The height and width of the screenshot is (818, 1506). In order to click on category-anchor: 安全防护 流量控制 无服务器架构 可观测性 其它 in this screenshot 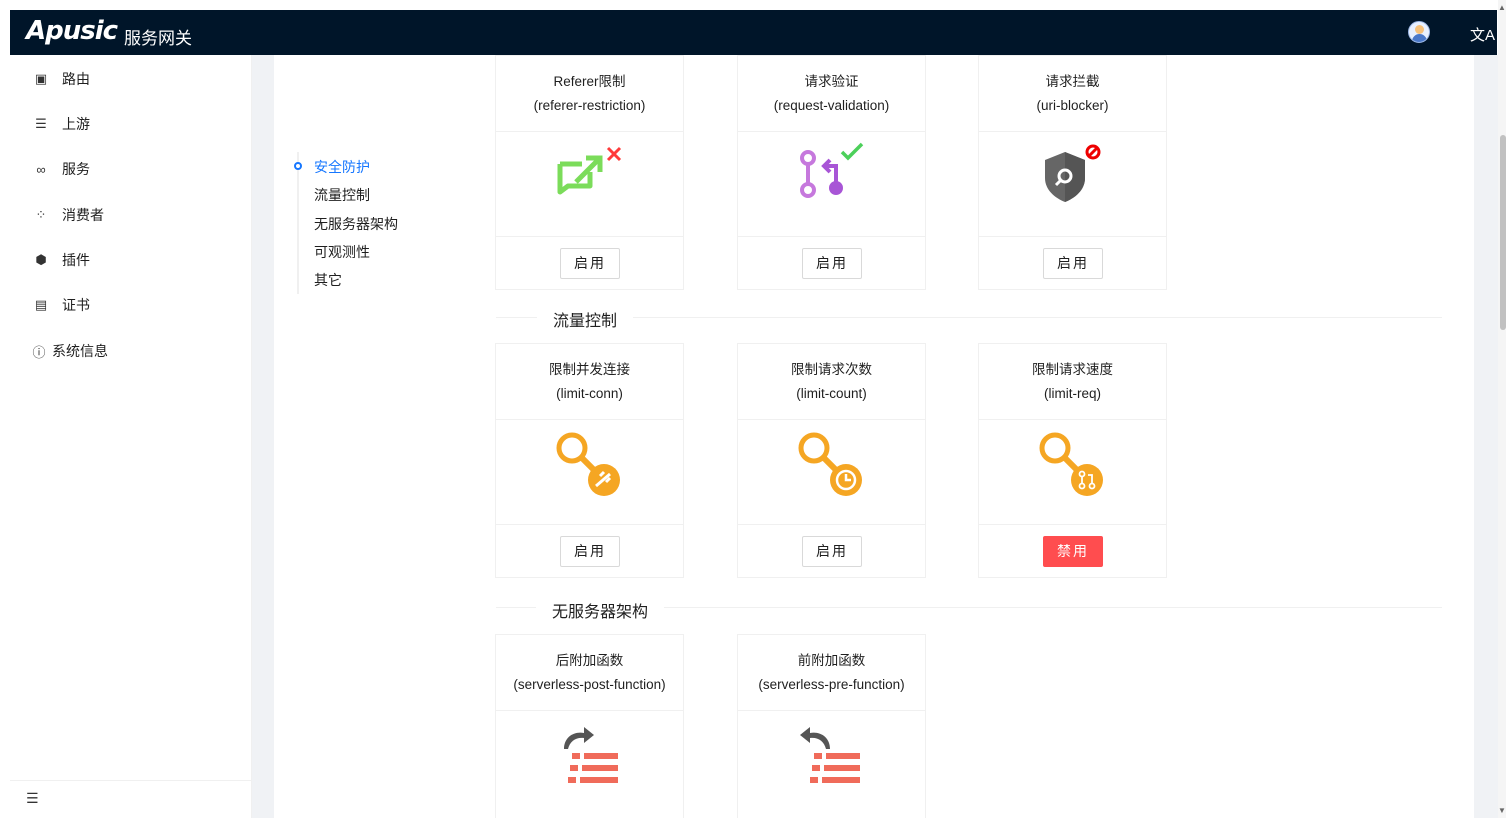, I will do `click(360, 223)`.